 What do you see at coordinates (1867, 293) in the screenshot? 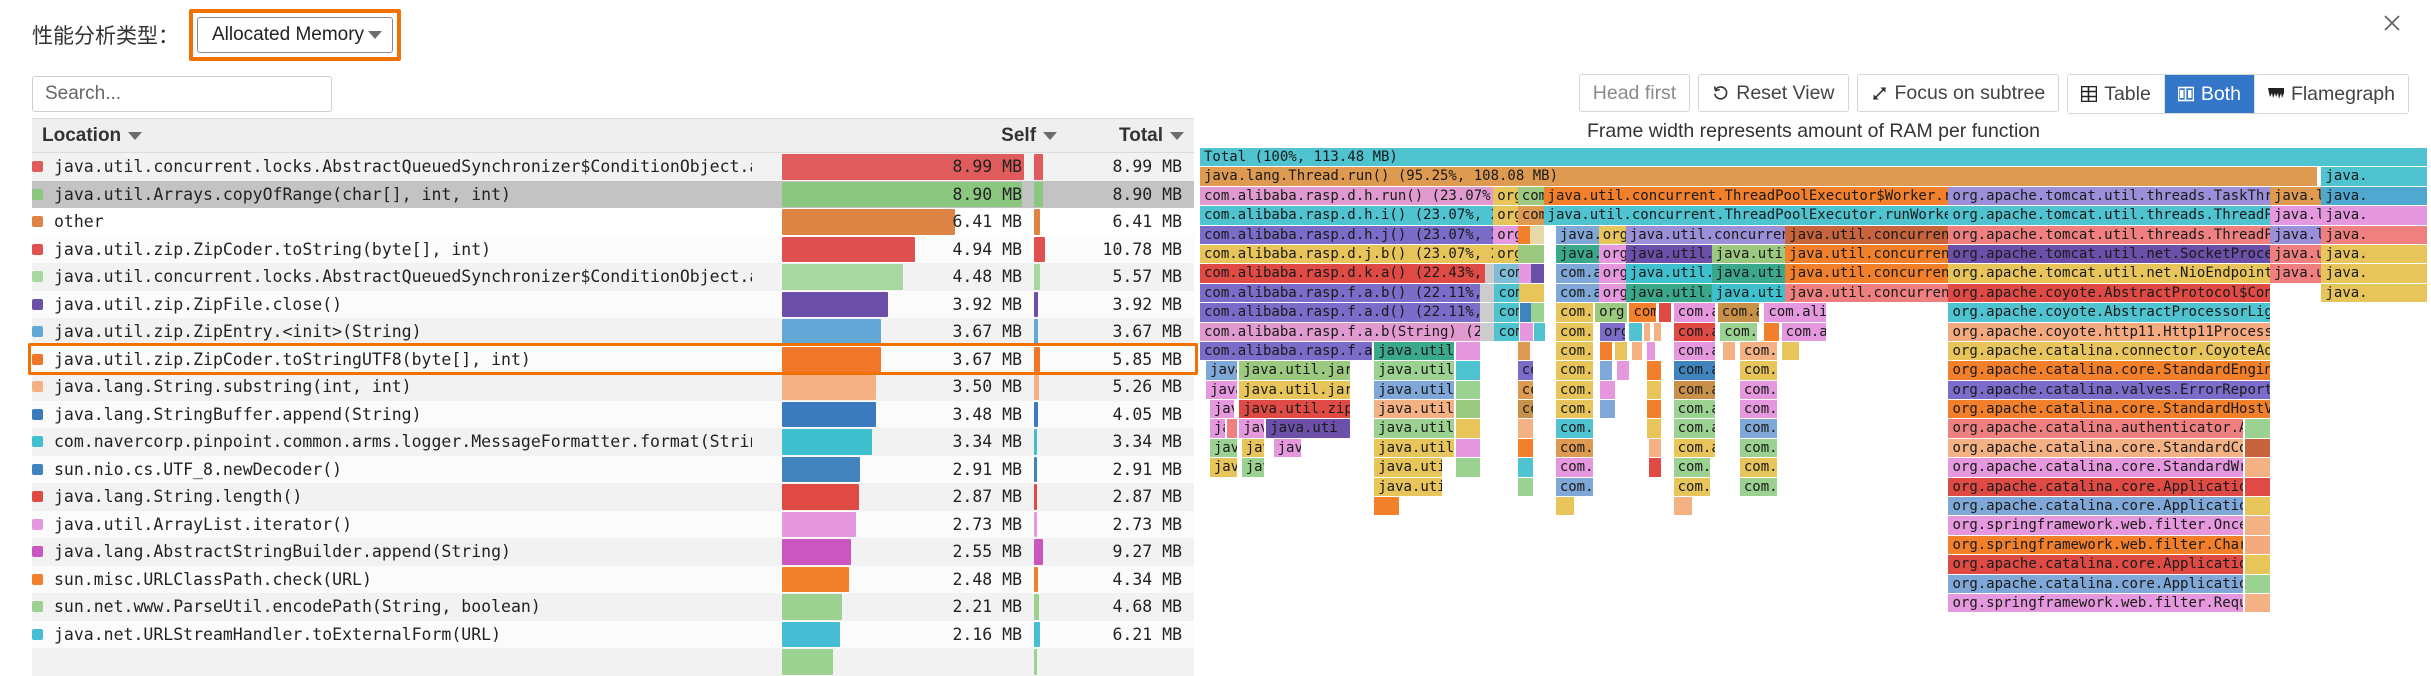
I see `flamegraph-frame: java.util.concurrent.F` at bounding box center [1867, 293].